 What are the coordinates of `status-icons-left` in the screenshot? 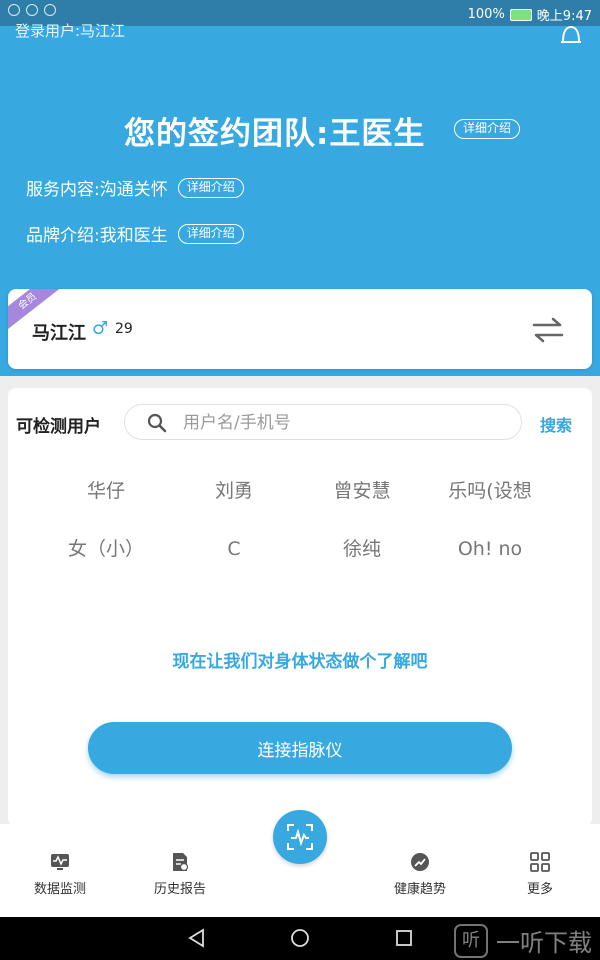 It's located at (32, 10).